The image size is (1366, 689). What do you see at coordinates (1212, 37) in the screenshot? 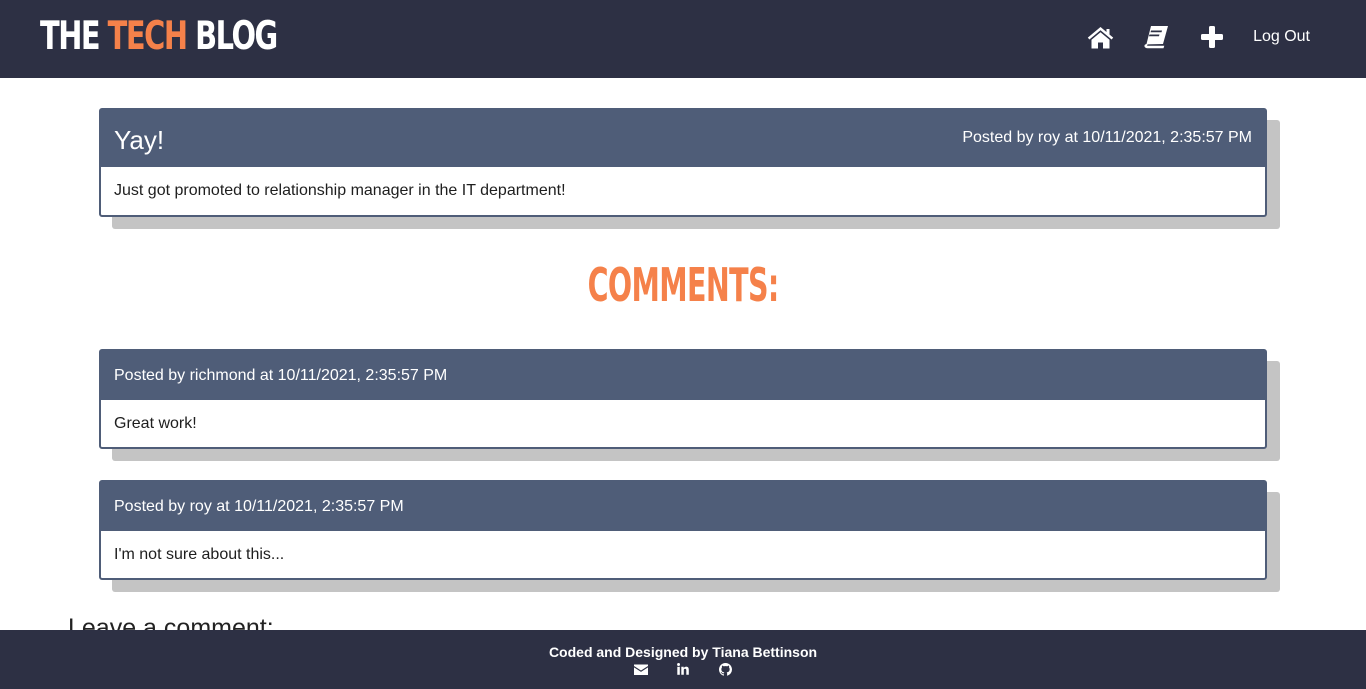
I see `plus-icon` at bounding box center [1212, 37].